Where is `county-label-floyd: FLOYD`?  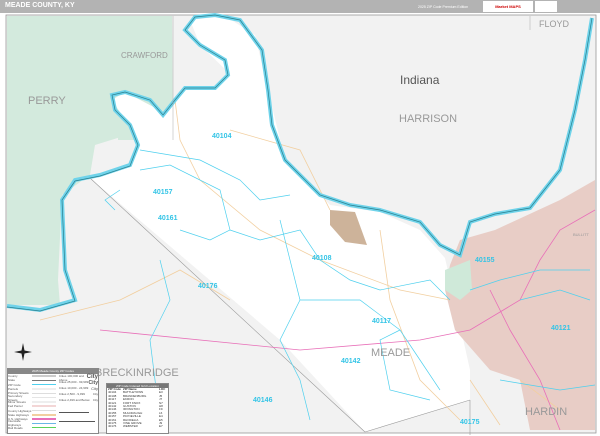 county-label-floyd: FLOYD is located at coordinates (554, 24).